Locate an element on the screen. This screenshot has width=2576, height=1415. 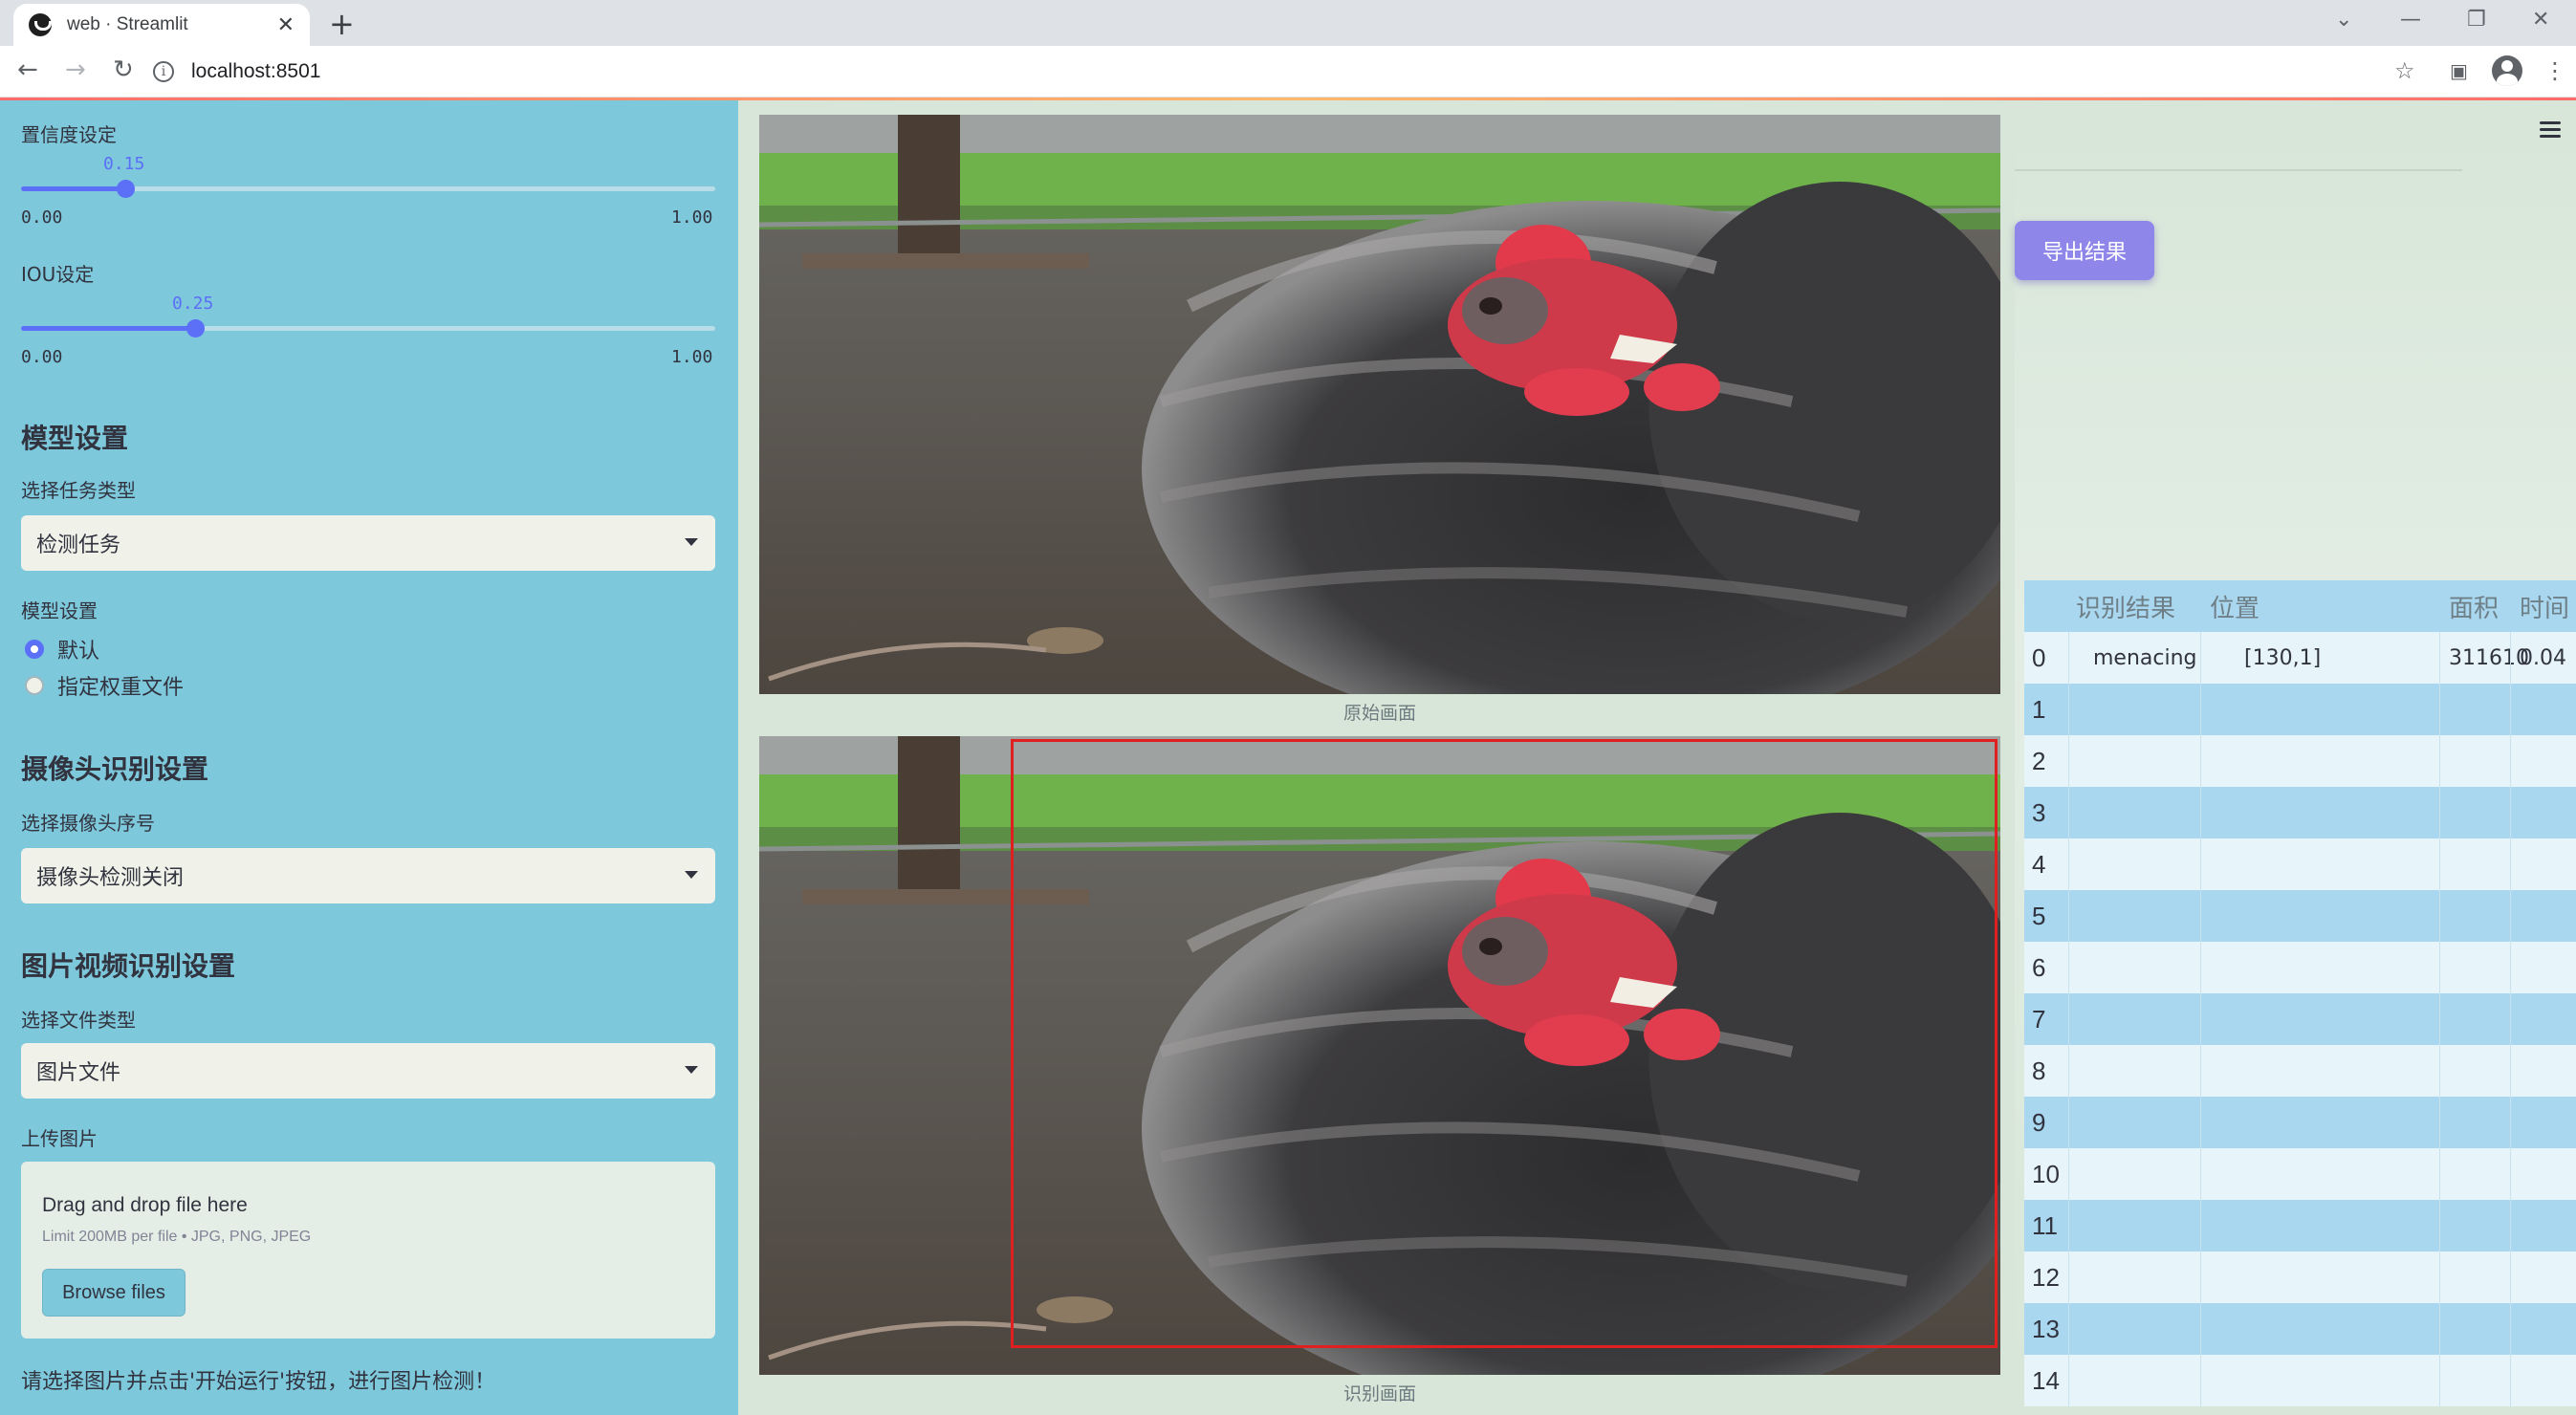
browser-tab: web · Streamlit ✕ is located at coordinates (161, 25).